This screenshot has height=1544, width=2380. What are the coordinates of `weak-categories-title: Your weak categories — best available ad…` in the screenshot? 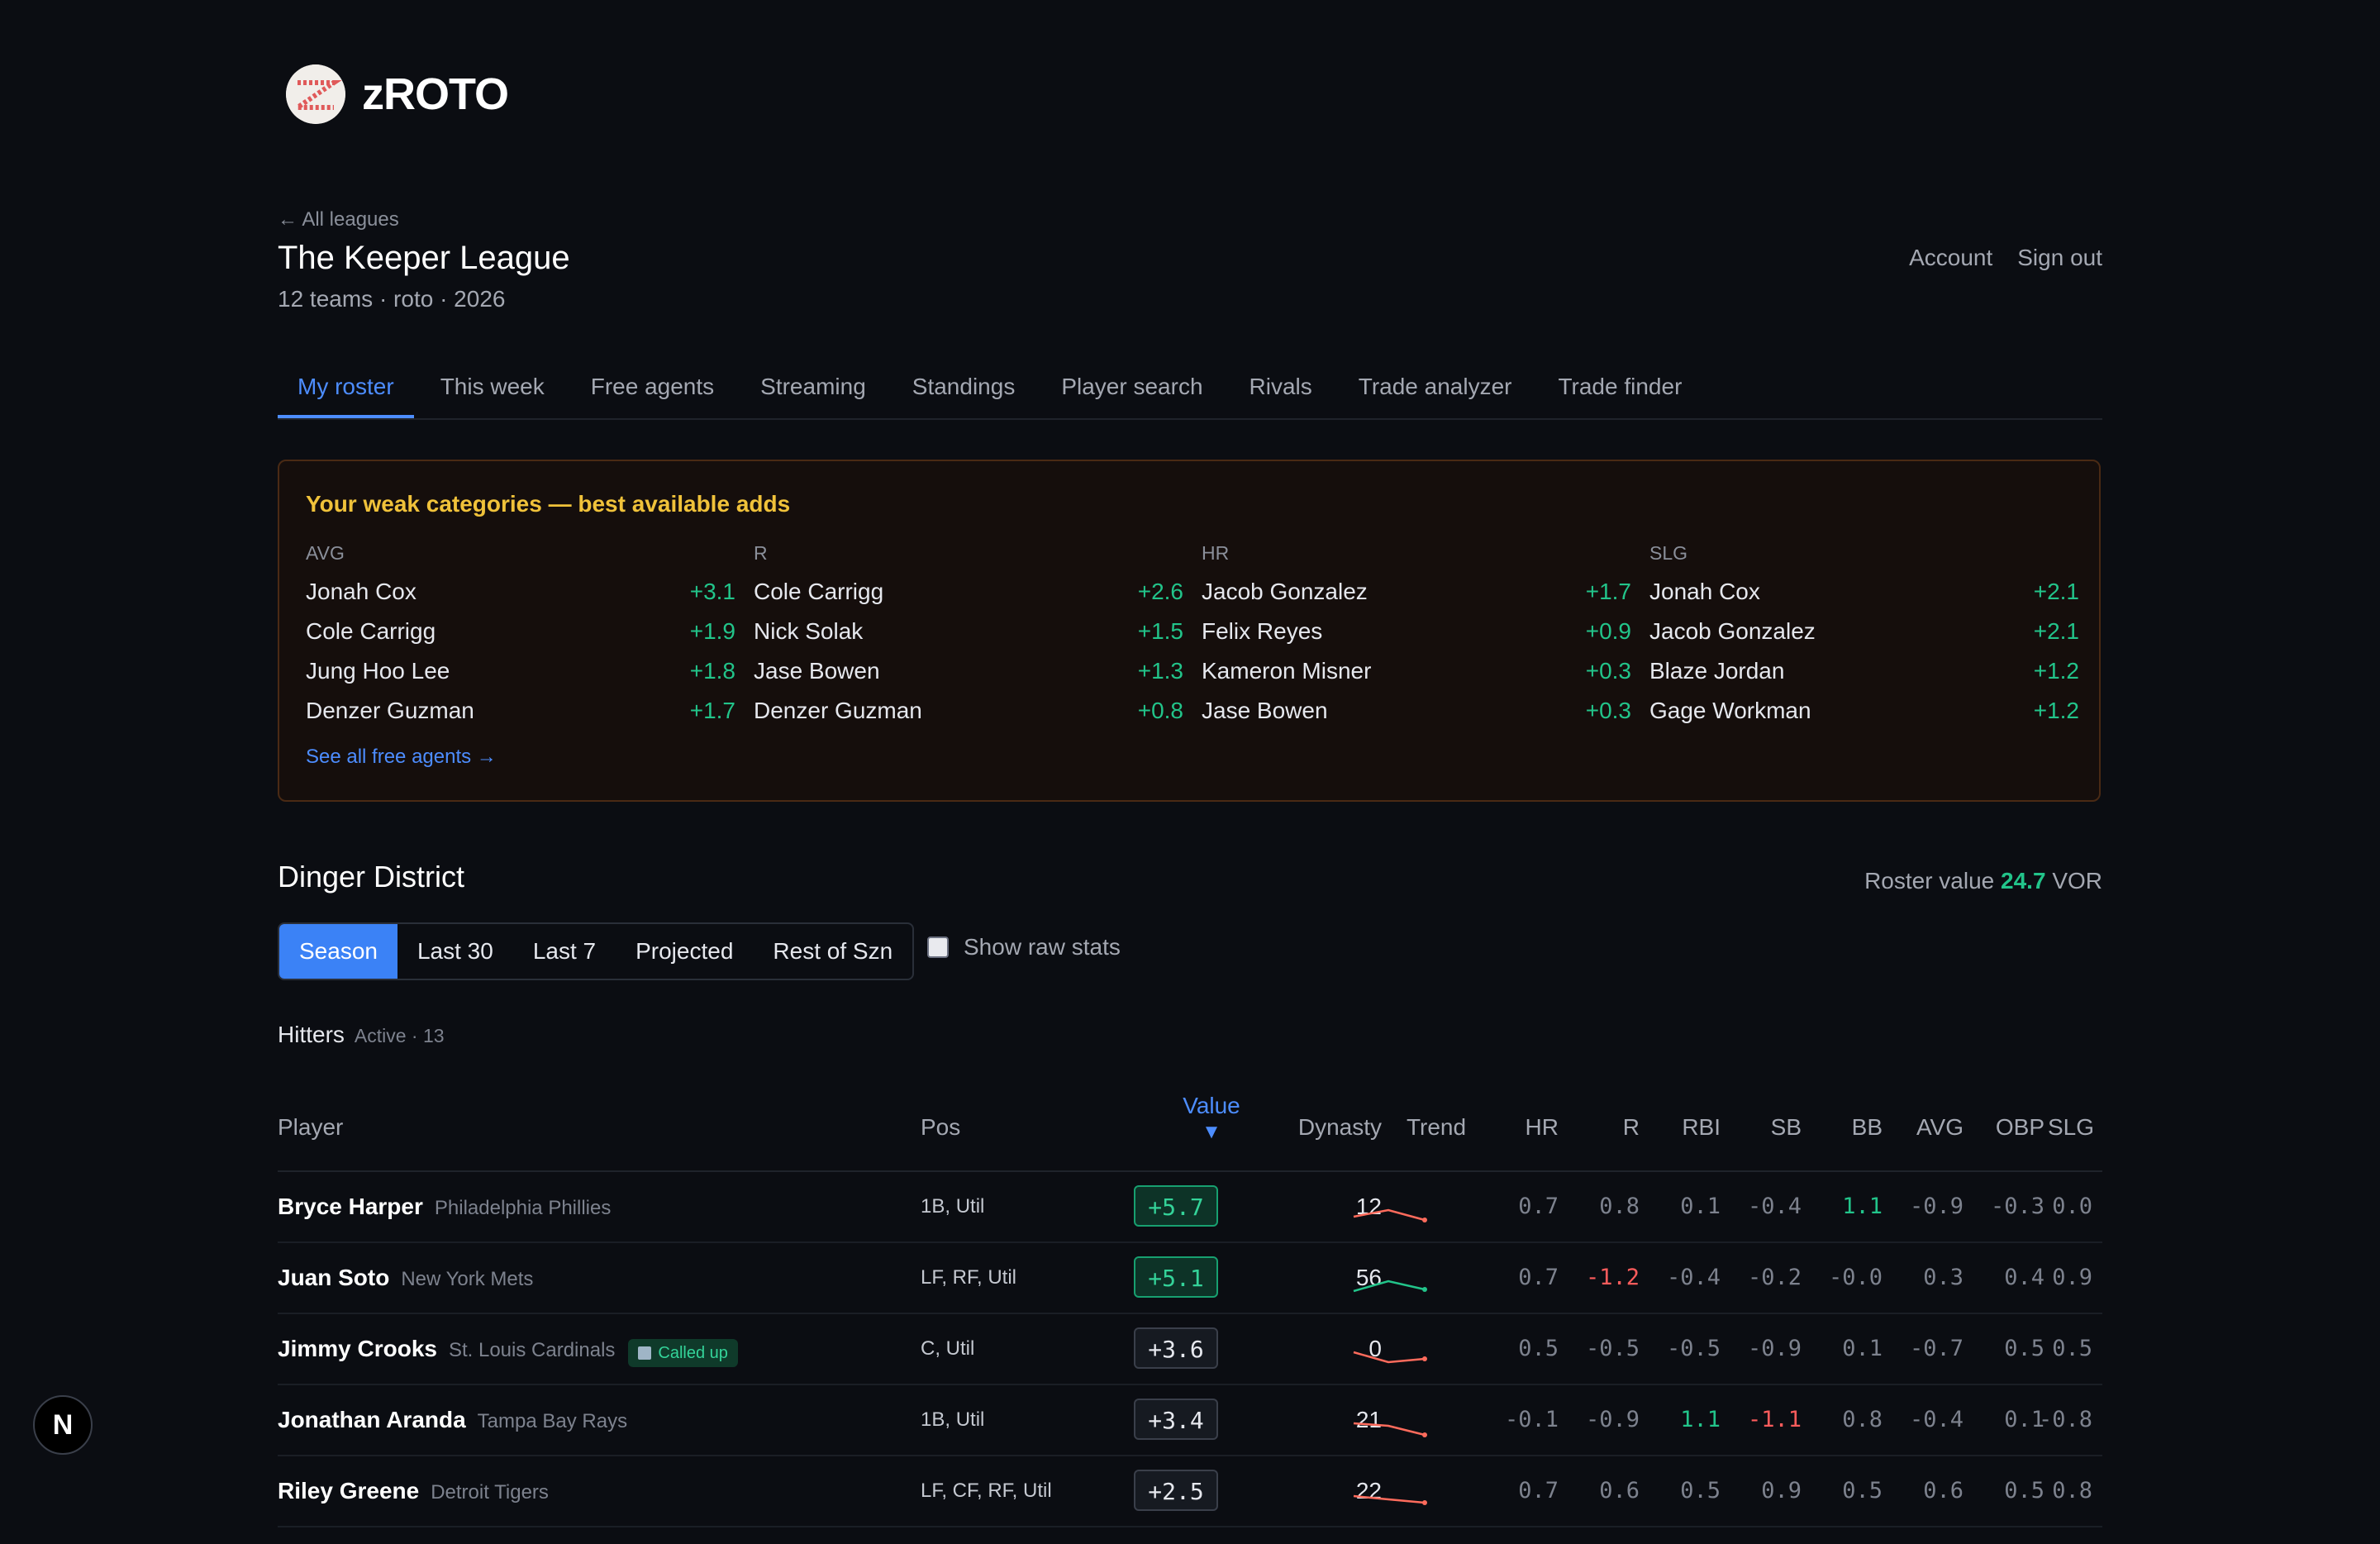 It's located at (548, 504).